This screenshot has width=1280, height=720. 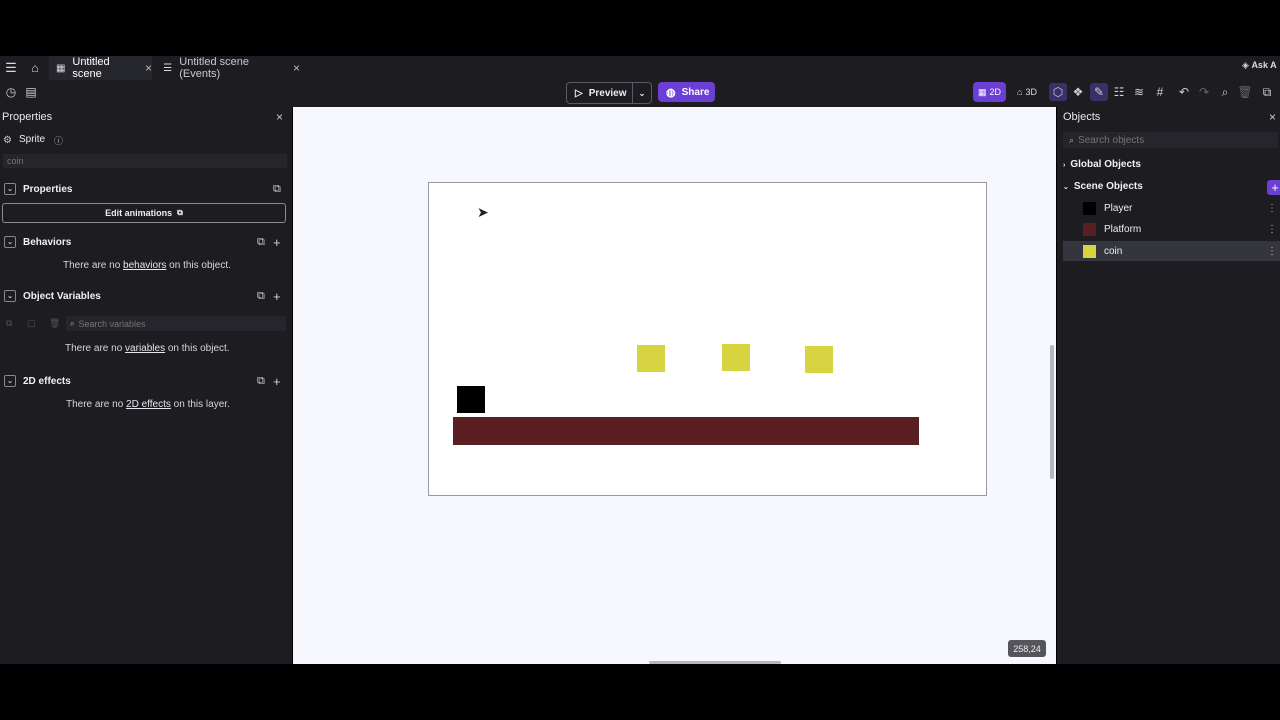 I want to click on chevron-right-icon: ›, so click(x=1064, y=165).